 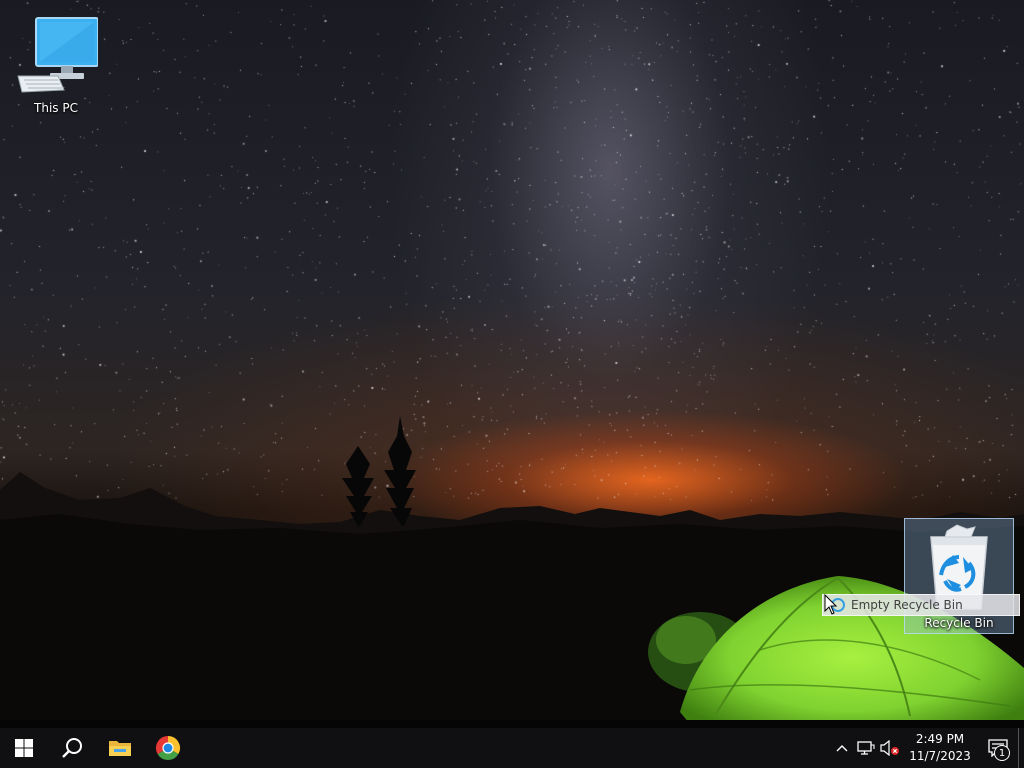 I want to click on notification-count-badge: 1, so click(x=1002, y=753).